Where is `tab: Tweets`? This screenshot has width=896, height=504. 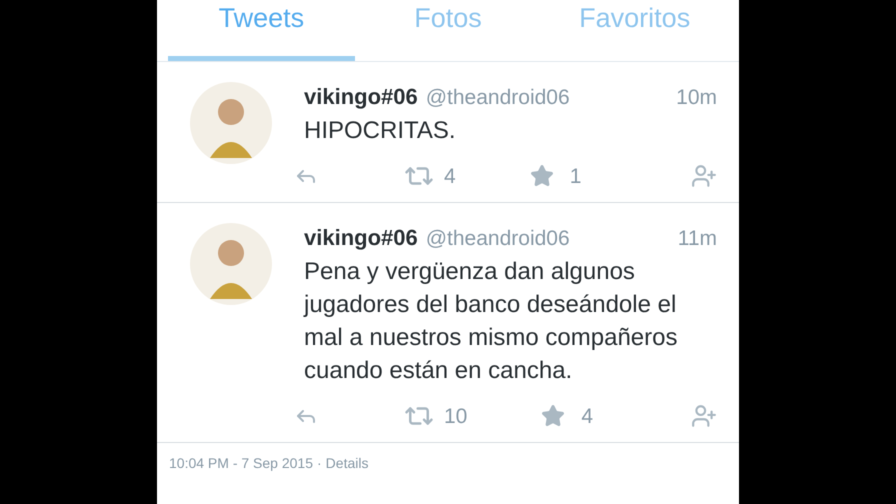
tab: Tweets is located at coordinates (261, 30).